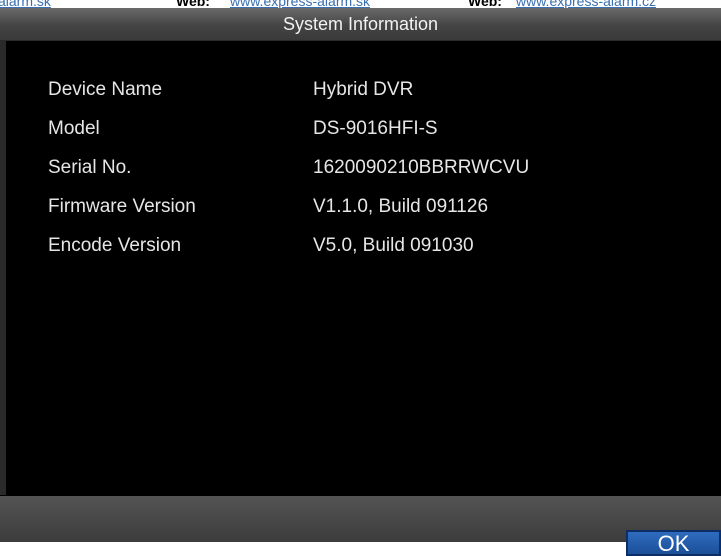 Image resolution: width=721 pixels, height=556 pixels. What do you see at coordinates (74, 128) in the screenshot?
I see `info-label: Model` at bounding box center [74, 128].